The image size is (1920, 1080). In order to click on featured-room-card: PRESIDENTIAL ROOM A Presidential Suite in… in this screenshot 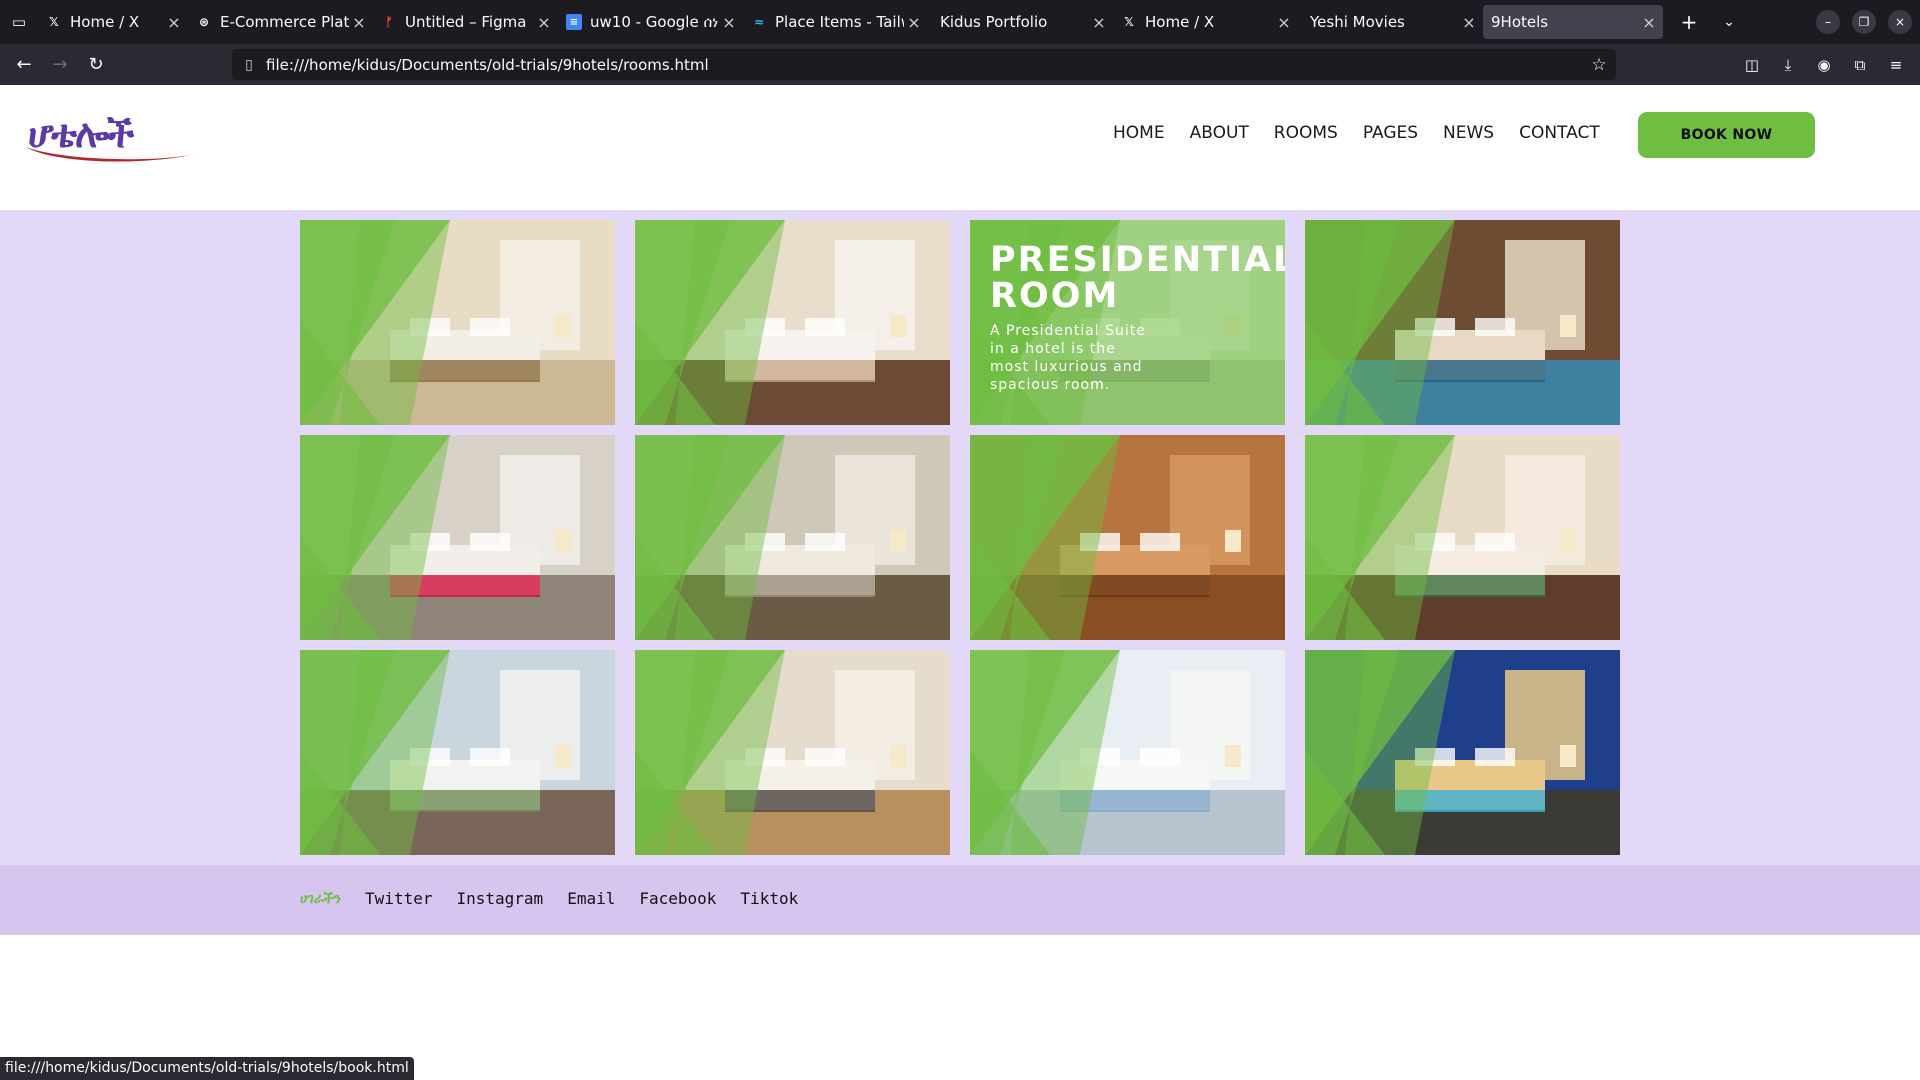, I will do `click(1127, 322)`.